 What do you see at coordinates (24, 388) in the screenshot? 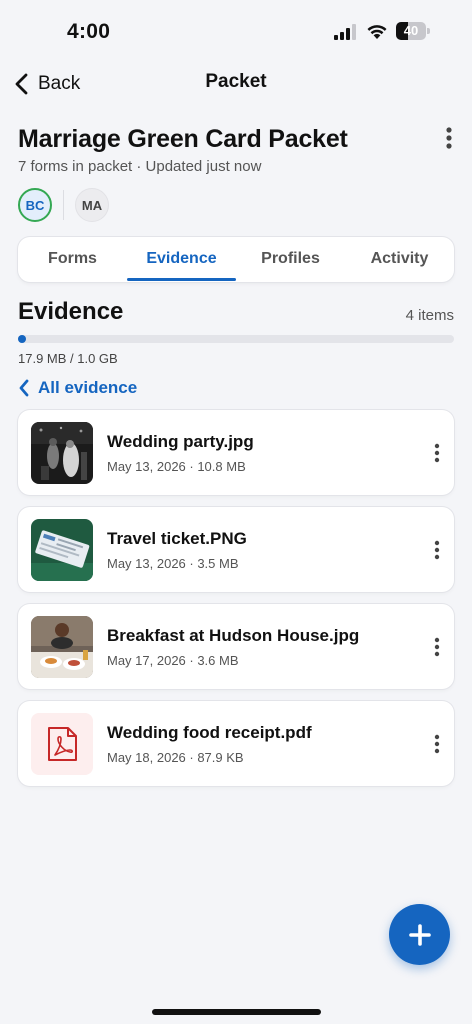
I see `chevron-left-icon` at bounding box center [24, 388].